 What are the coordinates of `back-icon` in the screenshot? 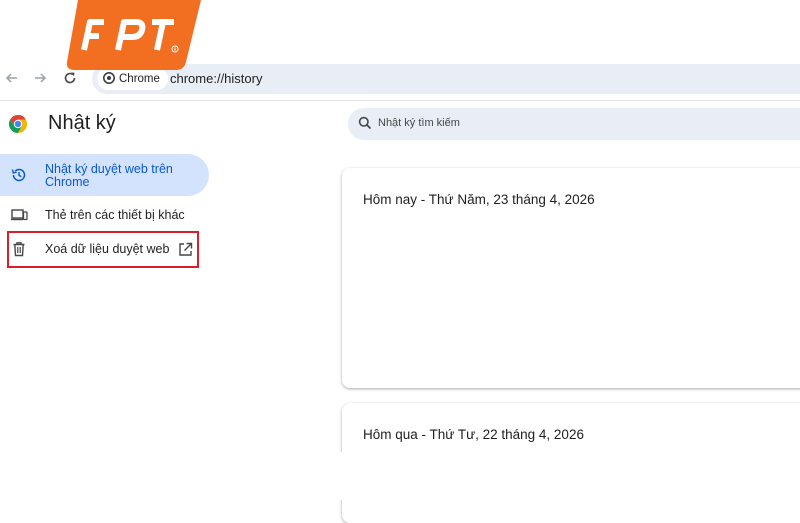 It's located at (12, 78).